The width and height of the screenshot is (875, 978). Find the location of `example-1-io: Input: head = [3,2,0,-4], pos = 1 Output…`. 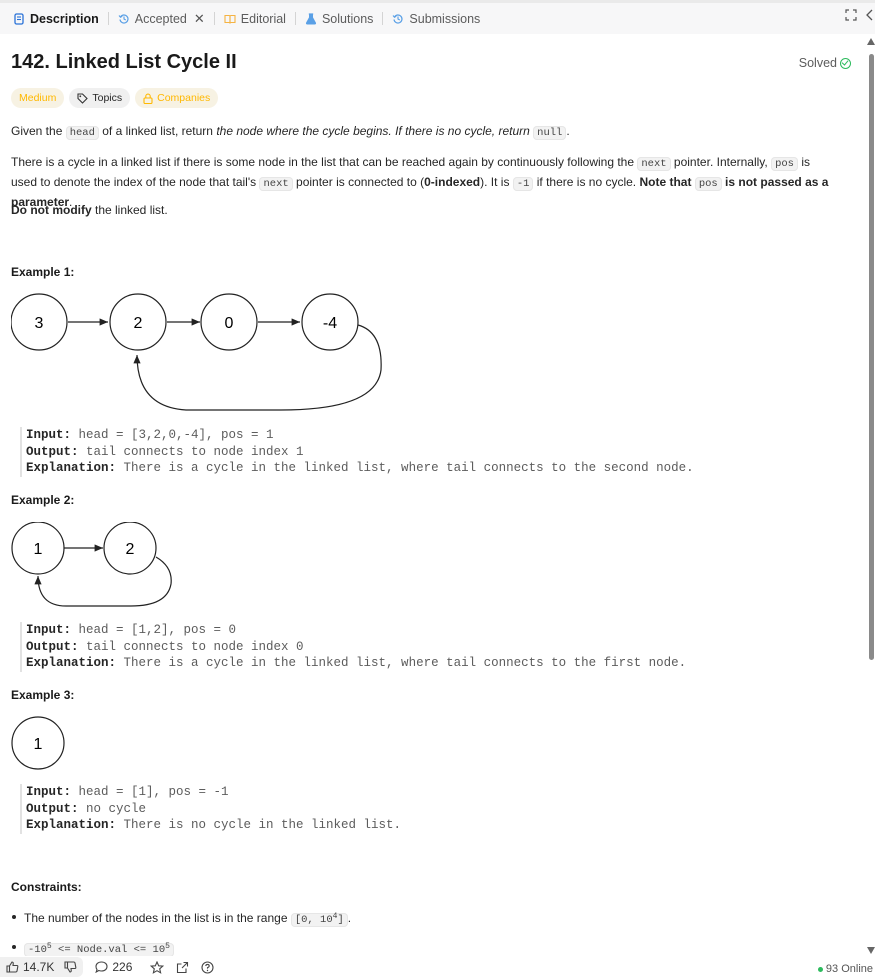

example-1-io: Input: head = [3,2,0,-4], pos = 1 Output… is located at coordinates (357, 452).